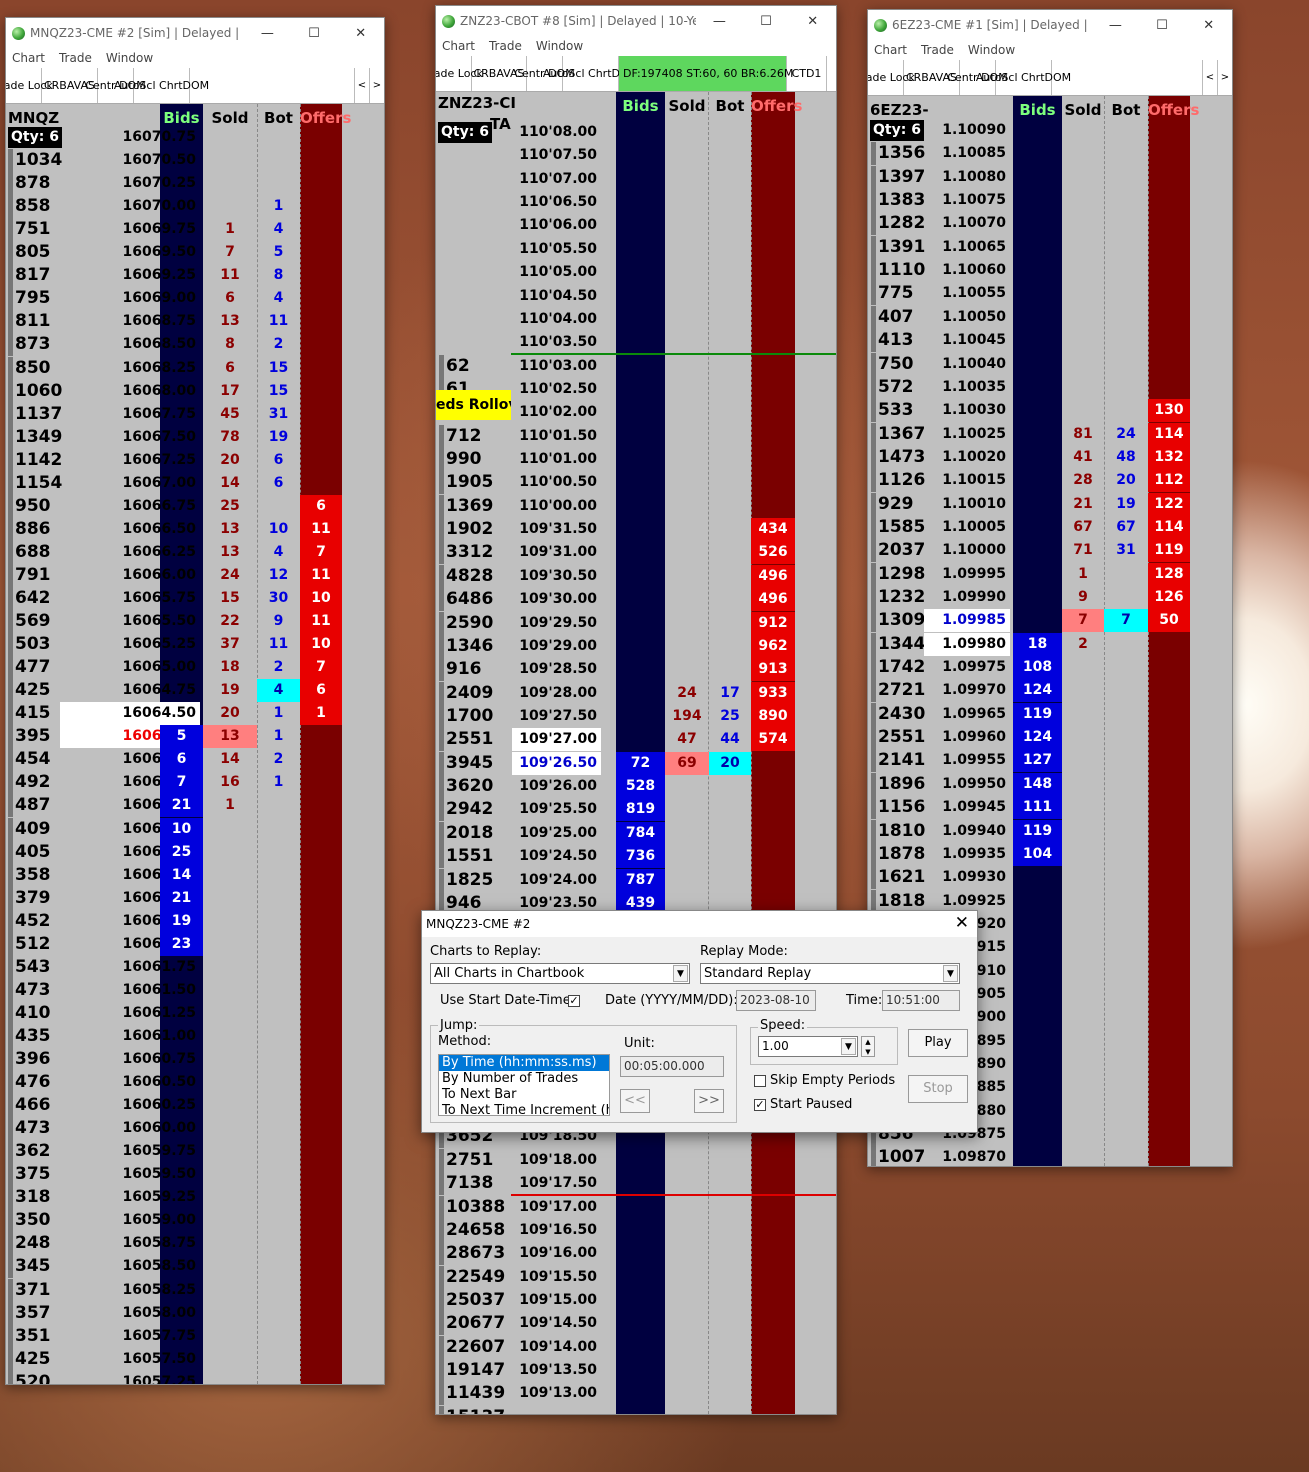 Image resolution: width=1309 pixels, height=1472 pixels. What do you see at coordinates (1050, 481) in the screenshot?
I see `ladder-row: 1126 1.10015 28 20 112` at bounding box center [1050, 481].